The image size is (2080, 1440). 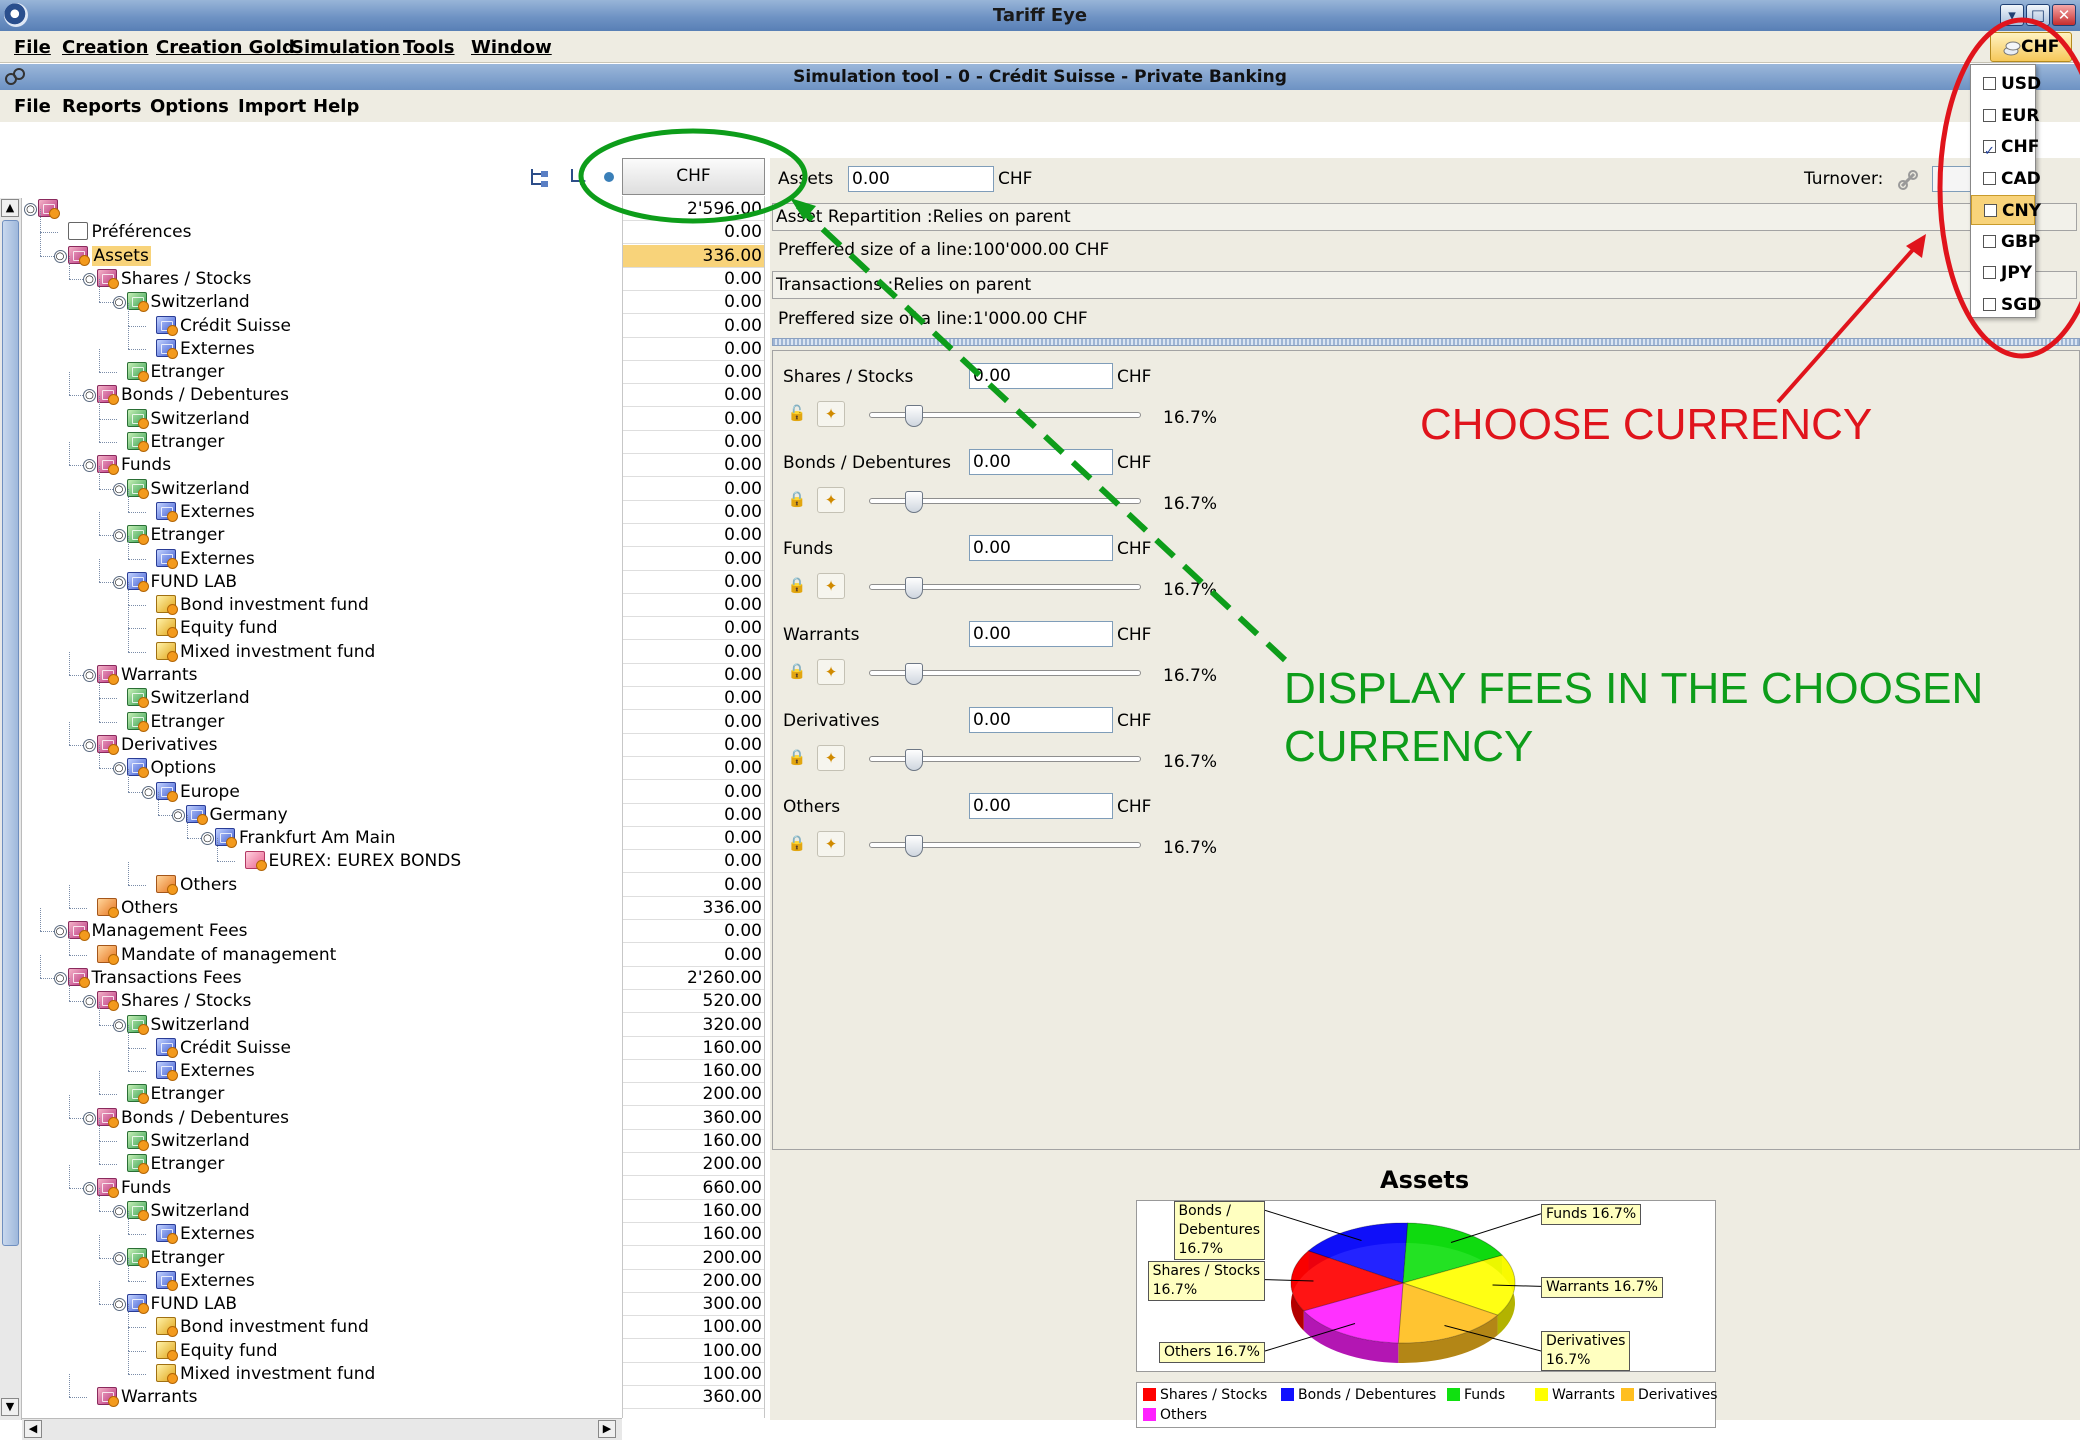 What do you see at coordinates (2008, 188) in the screenshot?
I see `highlight-ellipse-red` at bounding box center [2008, 188].